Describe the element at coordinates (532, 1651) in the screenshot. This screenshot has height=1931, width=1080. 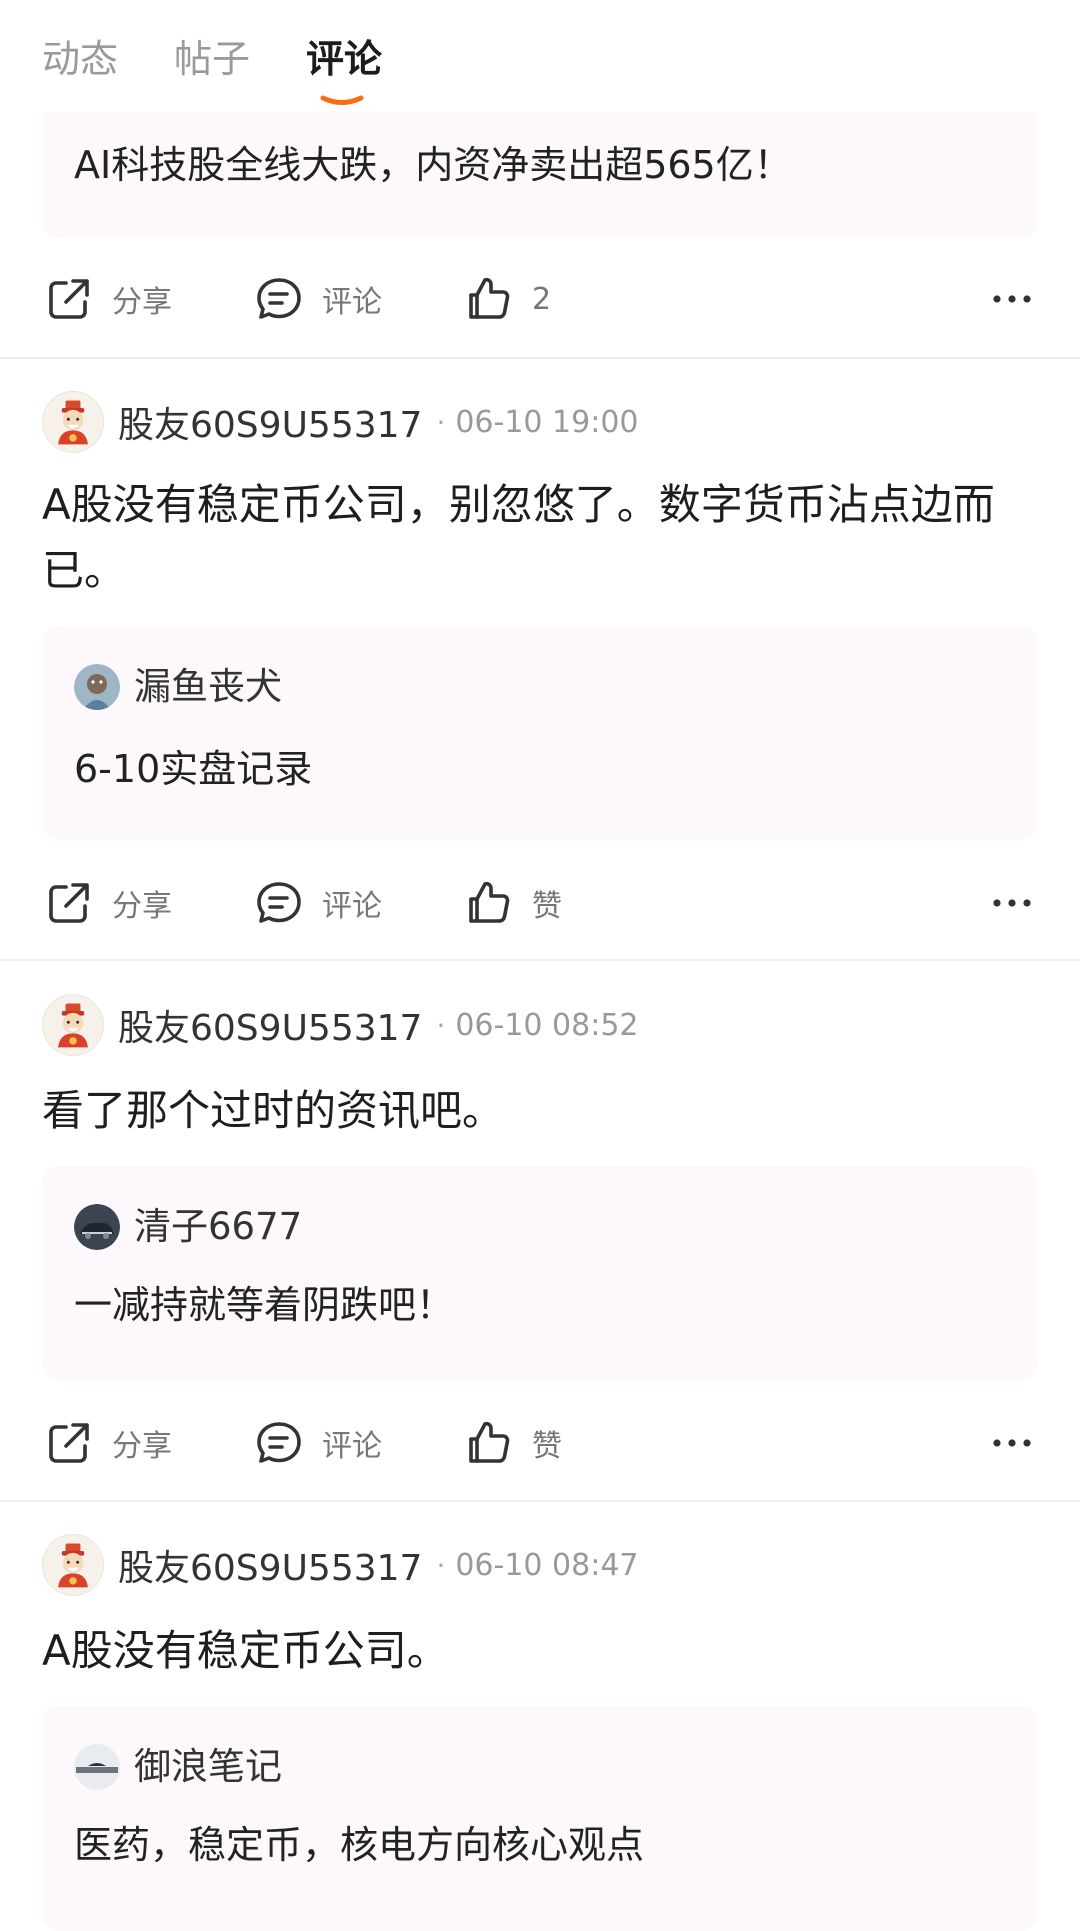
I see `comment-text: A股没有稳定币公司。` at that location.